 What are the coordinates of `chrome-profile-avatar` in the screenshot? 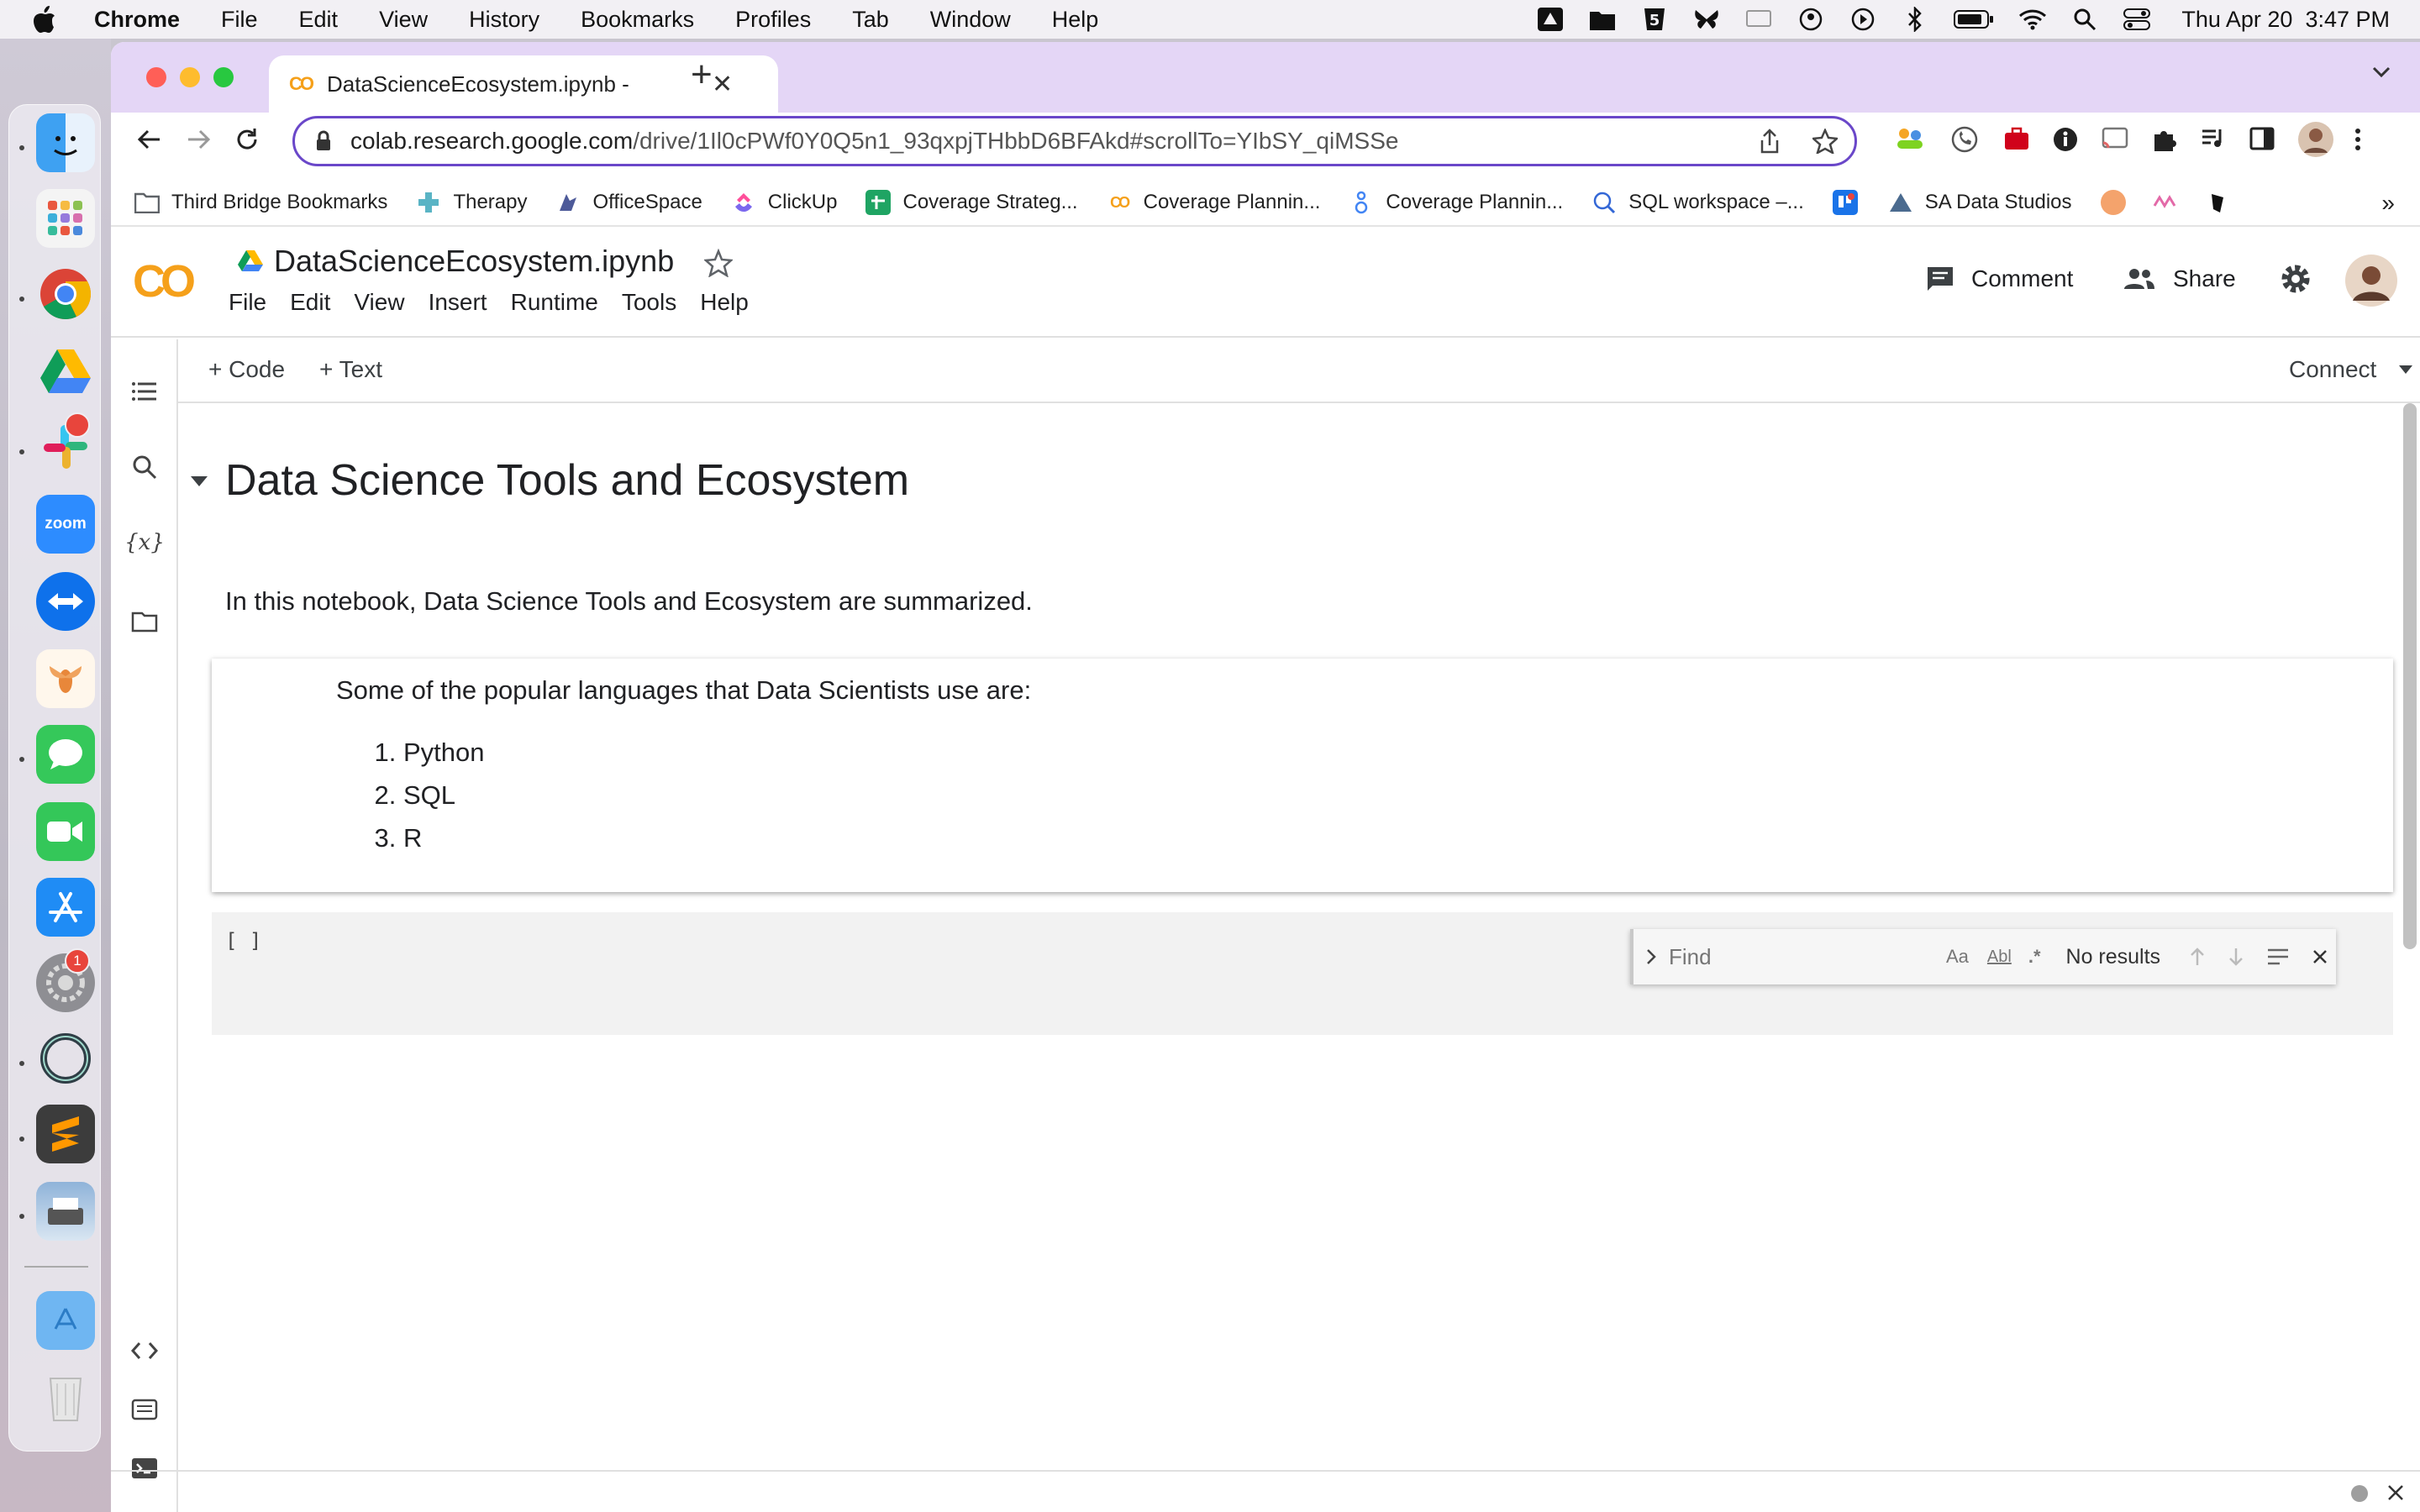 It's located at (2315, 139).